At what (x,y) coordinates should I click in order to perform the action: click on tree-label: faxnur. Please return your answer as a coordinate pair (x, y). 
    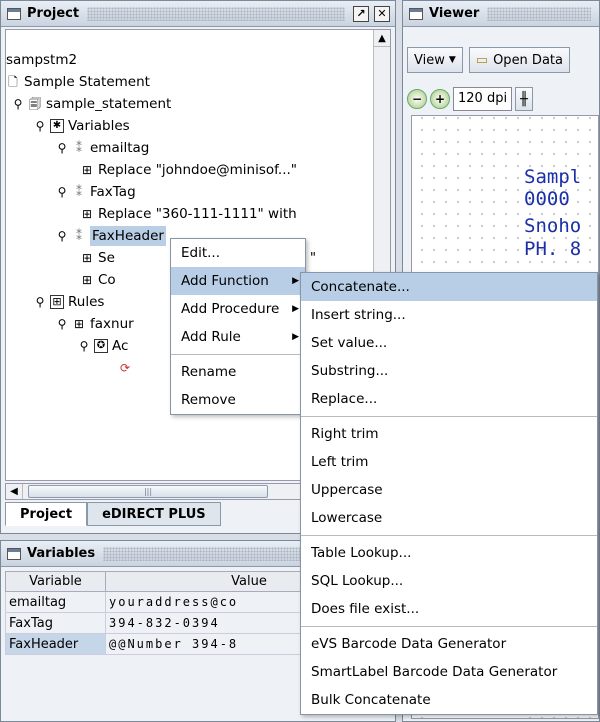
    Looking at the image, I should click on (112, 324).